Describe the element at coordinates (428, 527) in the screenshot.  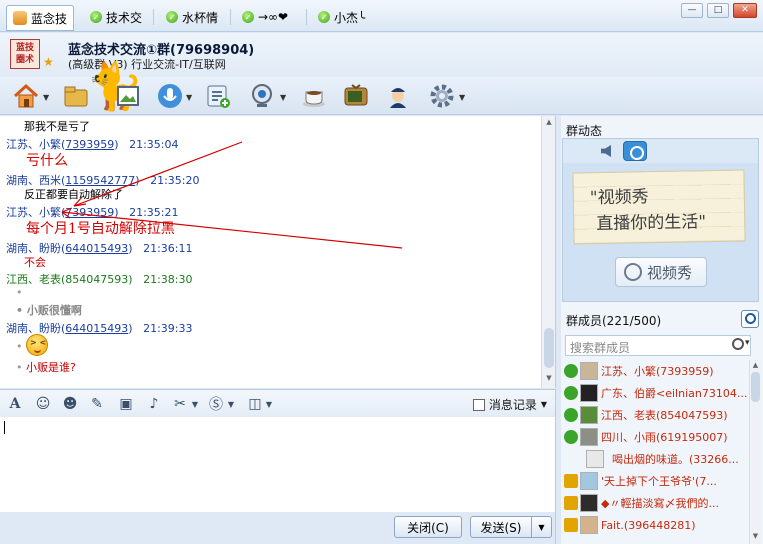
I see `close-button: 关闭(C)` at that location.